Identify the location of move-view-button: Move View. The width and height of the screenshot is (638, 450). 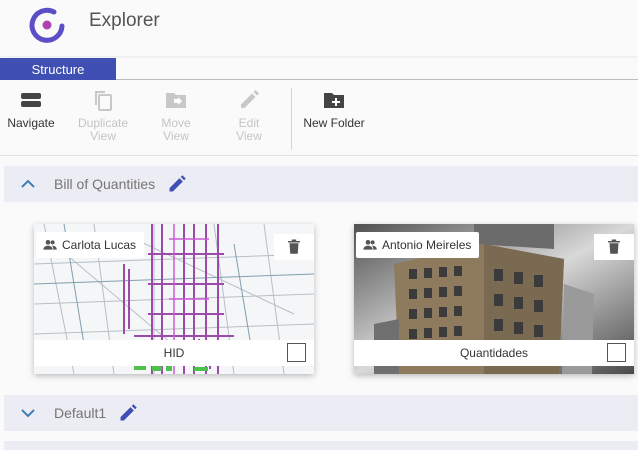
(176, 118).